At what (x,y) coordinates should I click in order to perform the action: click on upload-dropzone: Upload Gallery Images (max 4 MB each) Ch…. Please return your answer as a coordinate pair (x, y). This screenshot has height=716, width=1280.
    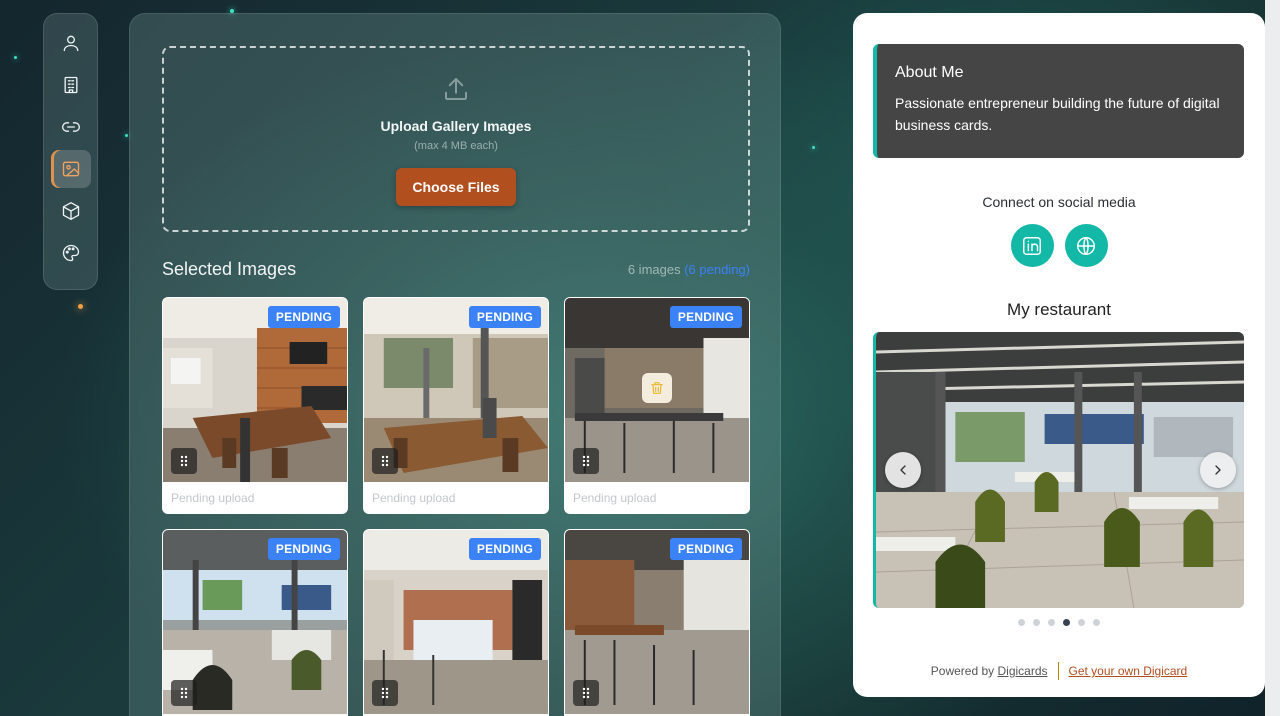
    Looking at the image, I should click on (456, 139).